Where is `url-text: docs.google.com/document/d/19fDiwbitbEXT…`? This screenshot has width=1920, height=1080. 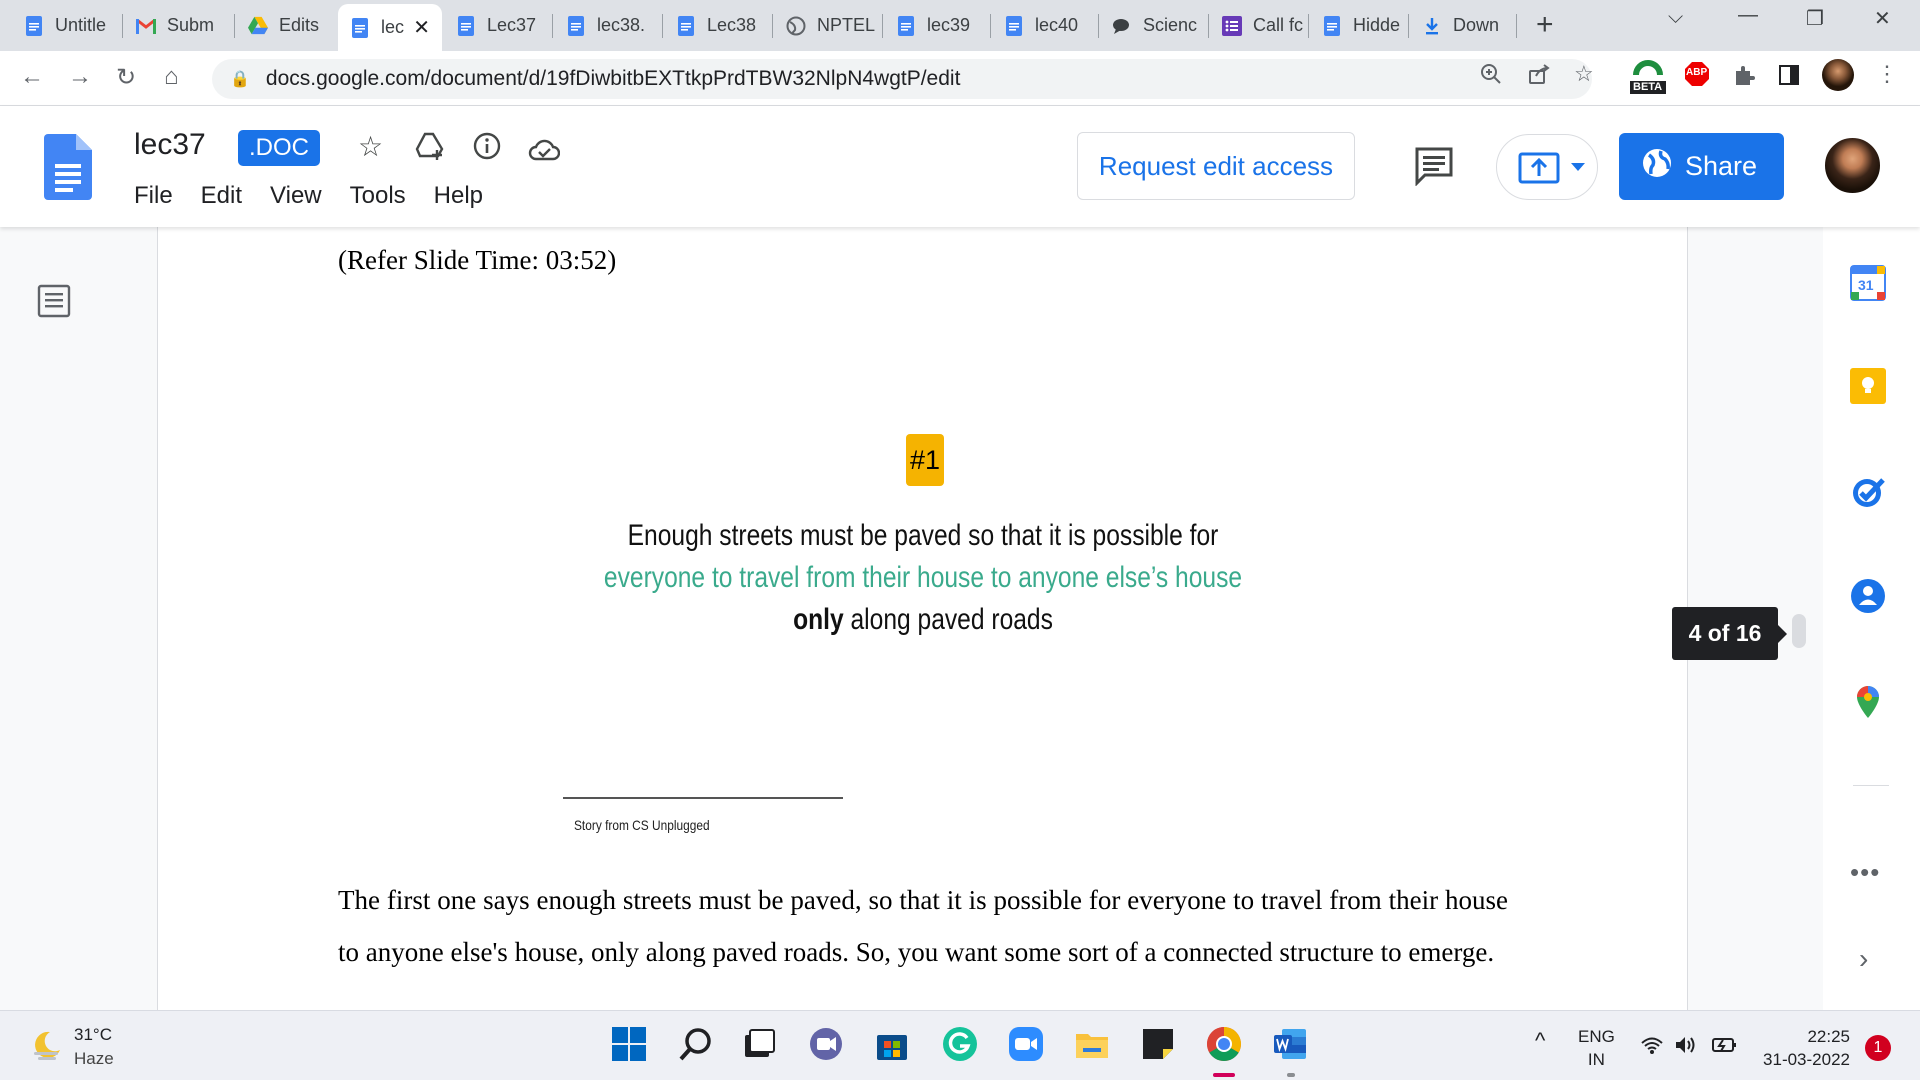
url-text: docs.google.com/document/d/19fDiwbitbEXT… is located at coordinates (613, 78).